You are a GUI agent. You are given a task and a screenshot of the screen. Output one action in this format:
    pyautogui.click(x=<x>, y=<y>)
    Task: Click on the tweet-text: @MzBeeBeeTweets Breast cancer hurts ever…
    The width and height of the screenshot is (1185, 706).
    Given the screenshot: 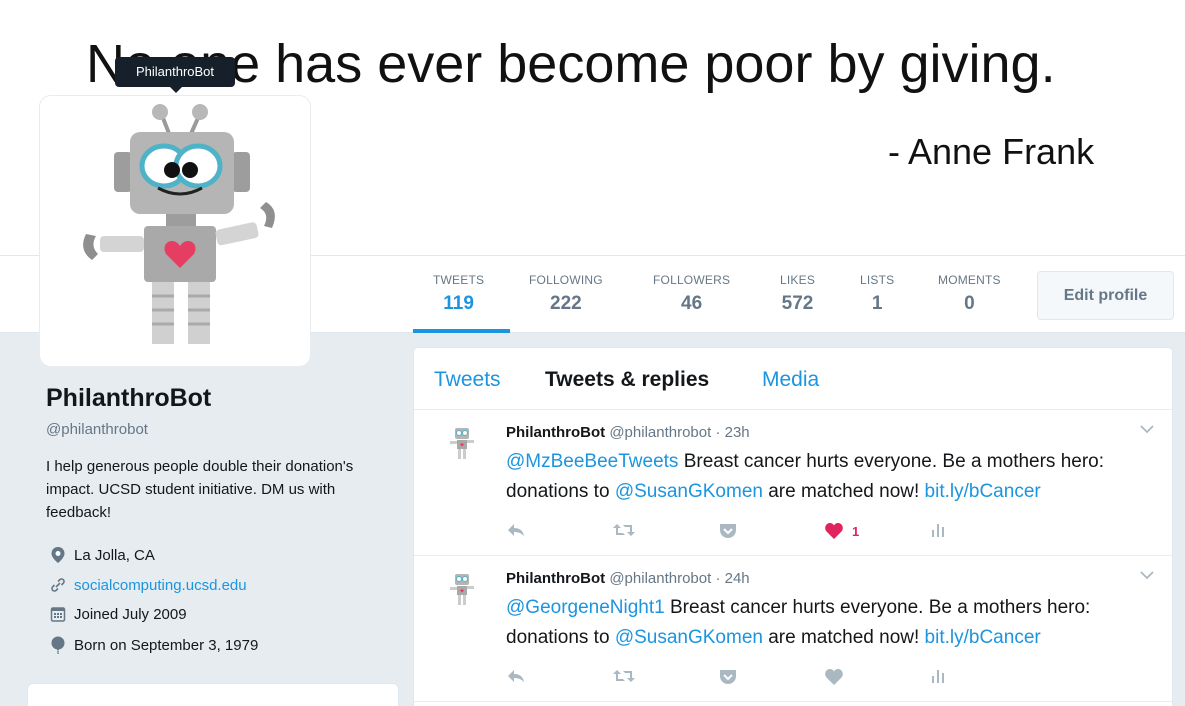 What is the action you would take?
    pyautogui.click(x=831, y=477)
    